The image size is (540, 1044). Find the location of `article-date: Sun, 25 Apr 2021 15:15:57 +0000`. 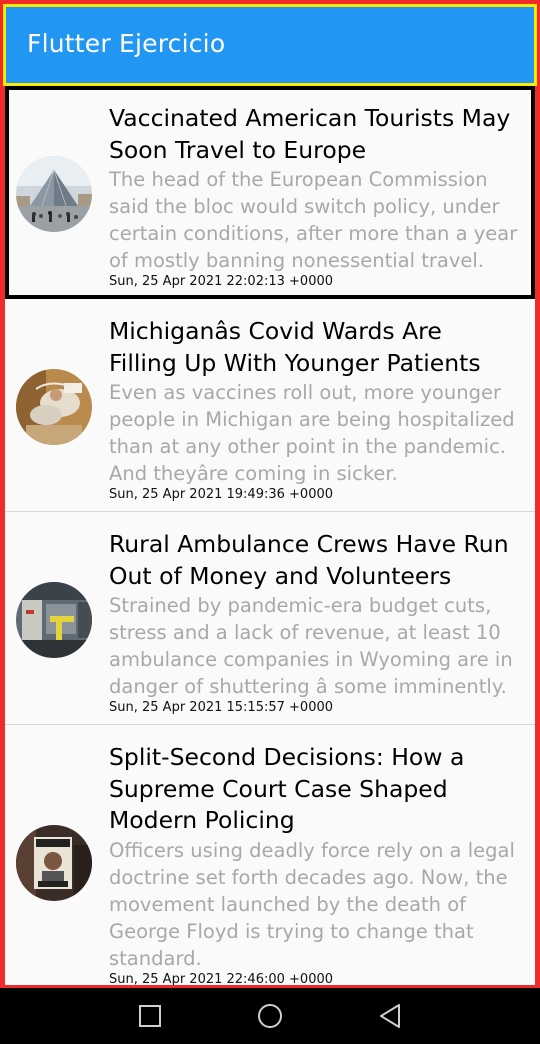

article-date: Sun, 25 Apr 2021 15:15:57 +0000 is located at coordinates (221, 707).